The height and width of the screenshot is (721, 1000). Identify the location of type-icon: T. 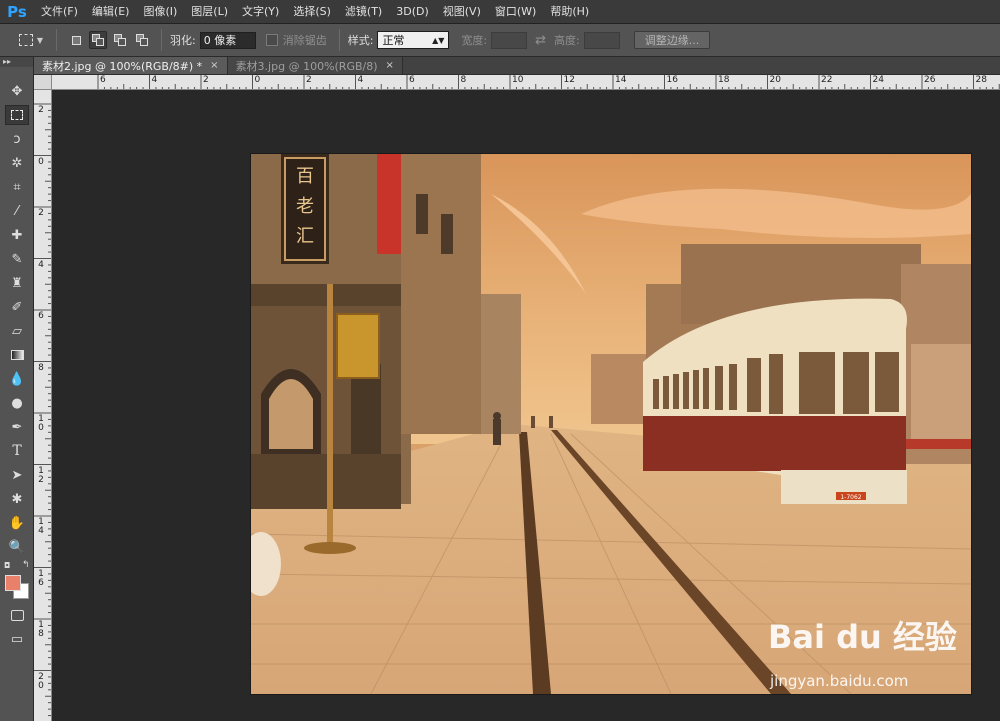
(17, 451).